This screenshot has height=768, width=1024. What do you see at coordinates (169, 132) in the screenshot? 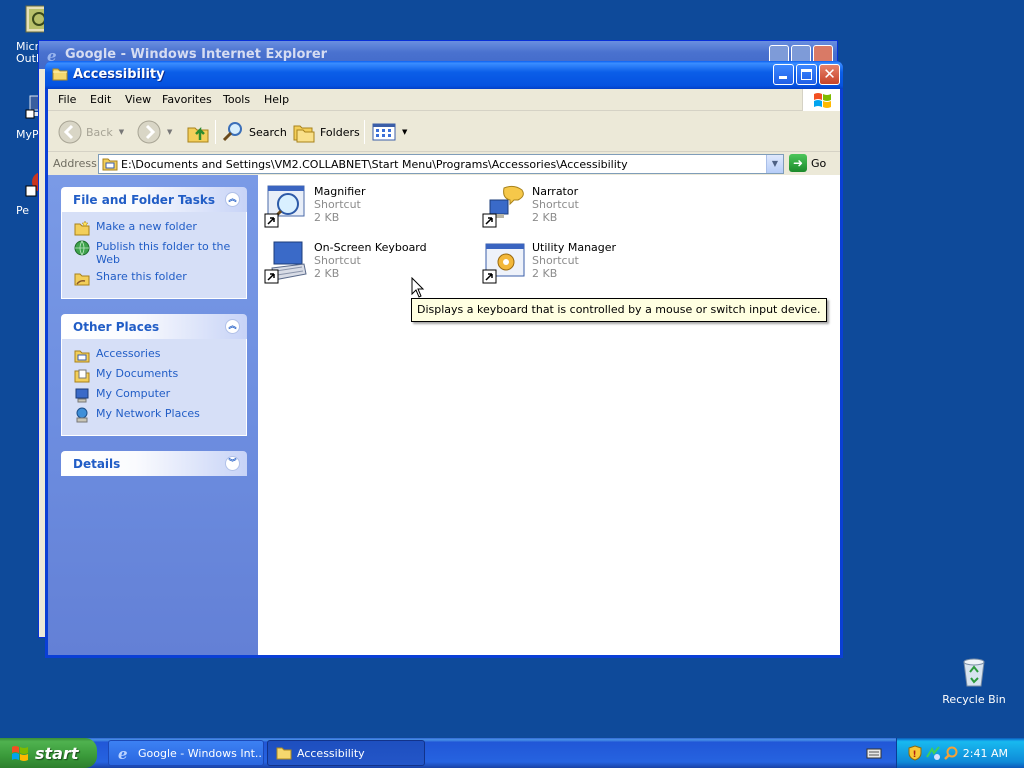
I see `forward-dropdown-icon: ▼` at bounding box center [169, 132].